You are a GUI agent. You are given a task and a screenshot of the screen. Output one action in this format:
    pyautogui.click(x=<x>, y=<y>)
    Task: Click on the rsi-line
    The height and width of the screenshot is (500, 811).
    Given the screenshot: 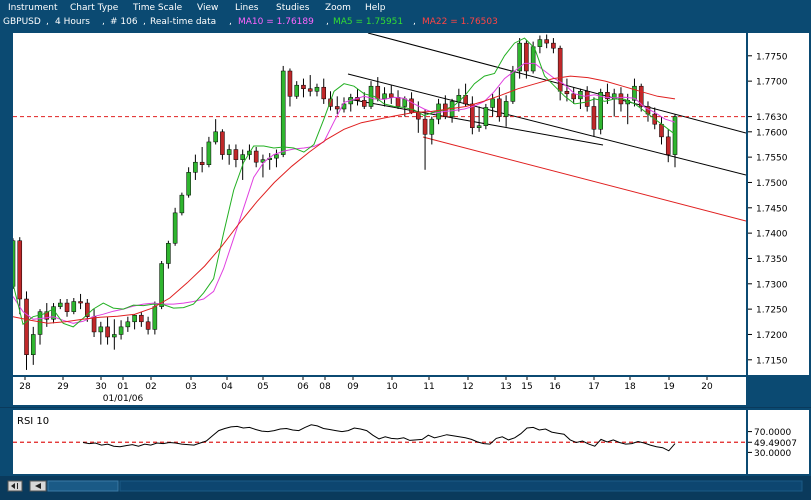 What is the action you would take?
    pyautogui.click(x=379, y=438)
    